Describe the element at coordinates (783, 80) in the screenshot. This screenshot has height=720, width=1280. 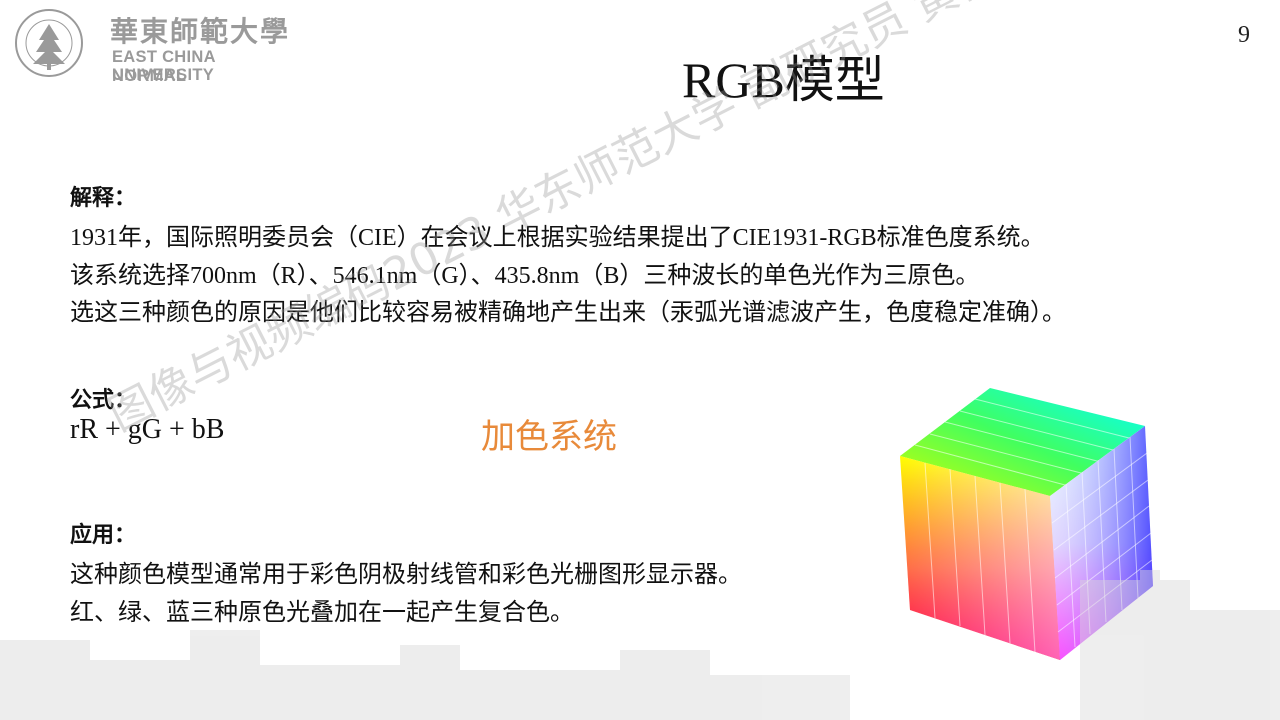
I see `slide-title: RGB模型` at that location.